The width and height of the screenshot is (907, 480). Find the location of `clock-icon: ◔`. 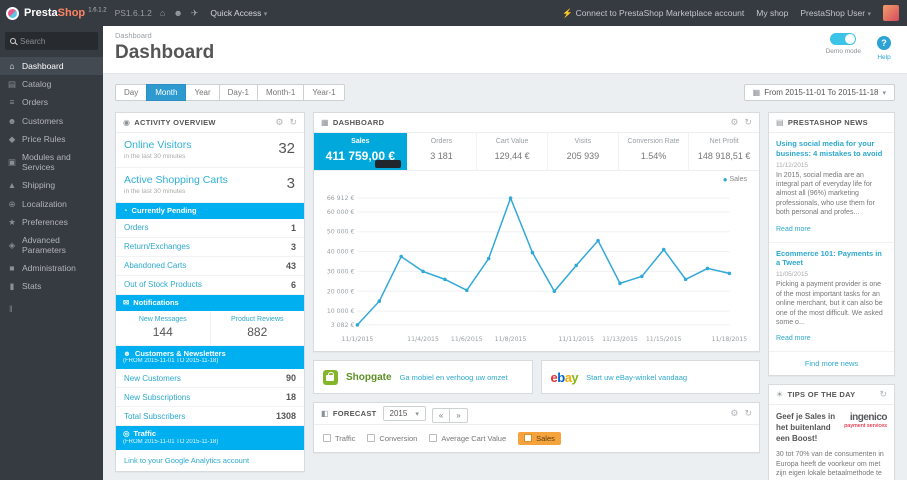

clock-icon: ◔ is located at coordinates (125, 210).